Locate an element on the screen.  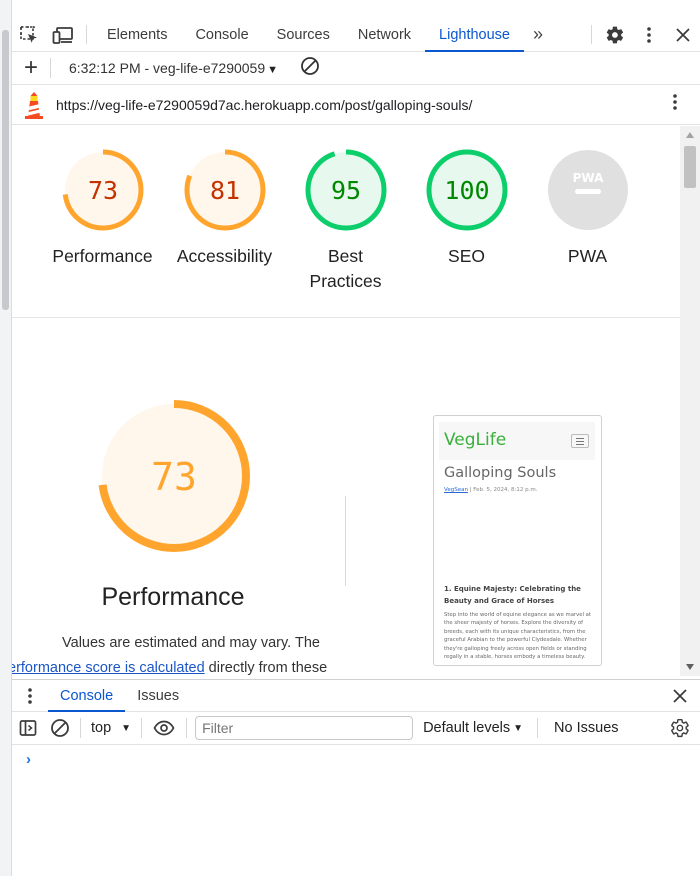
lighthouse-toolbar: + 6:32:12 PM - veg-life-e7290059 ▼ is located at coordinates (356, 68).